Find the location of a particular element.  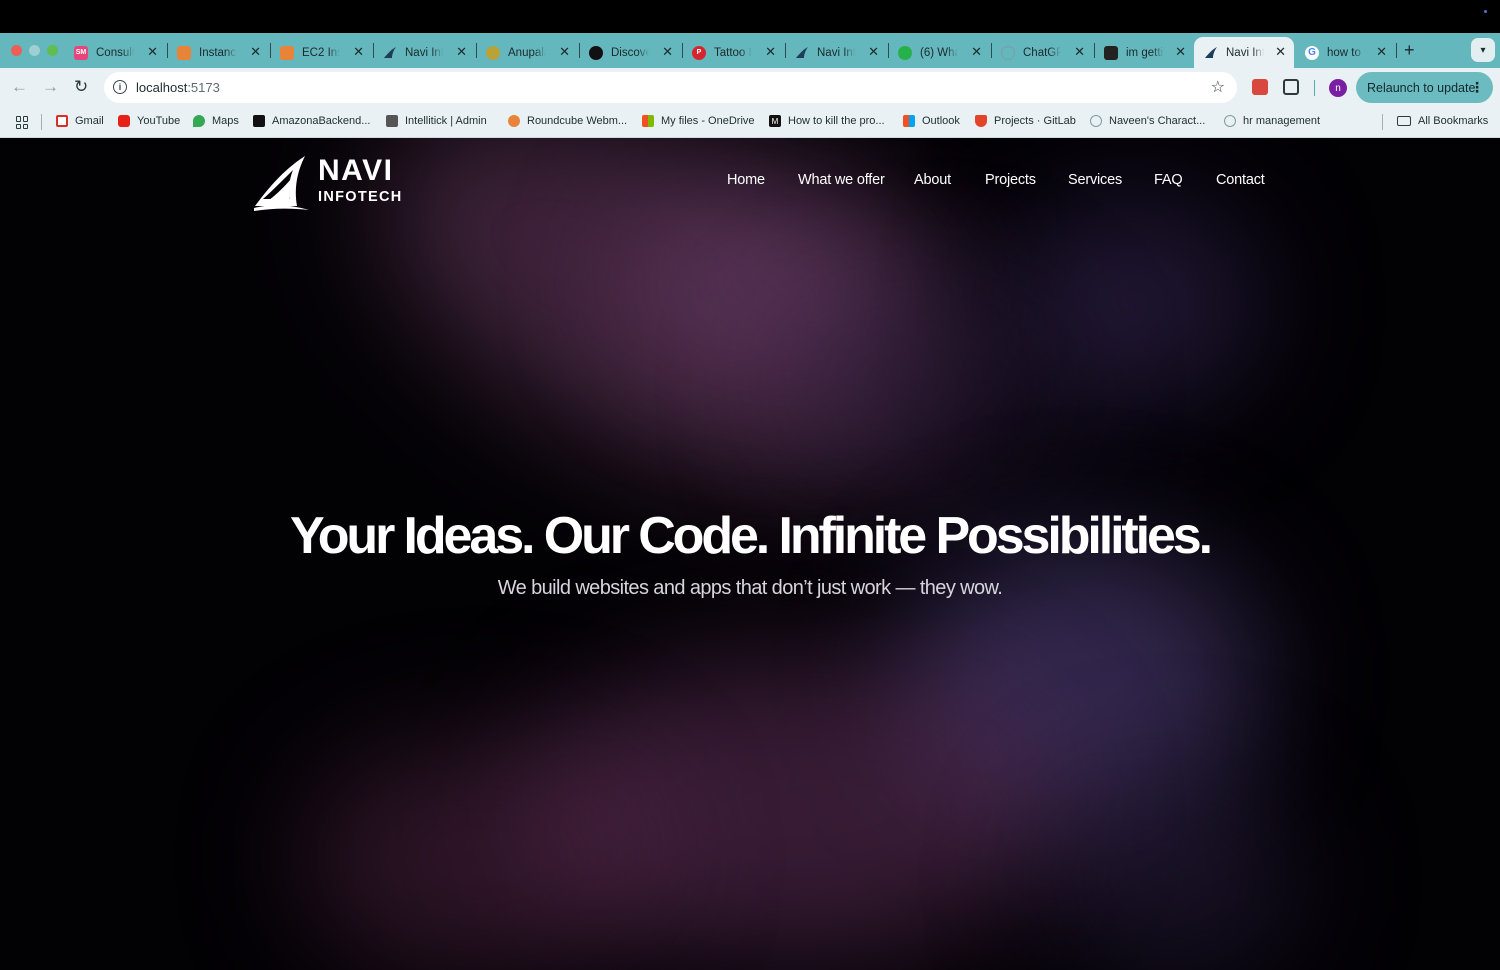

bookmark-gmail: Gmail is located at coordinates (80, 121).